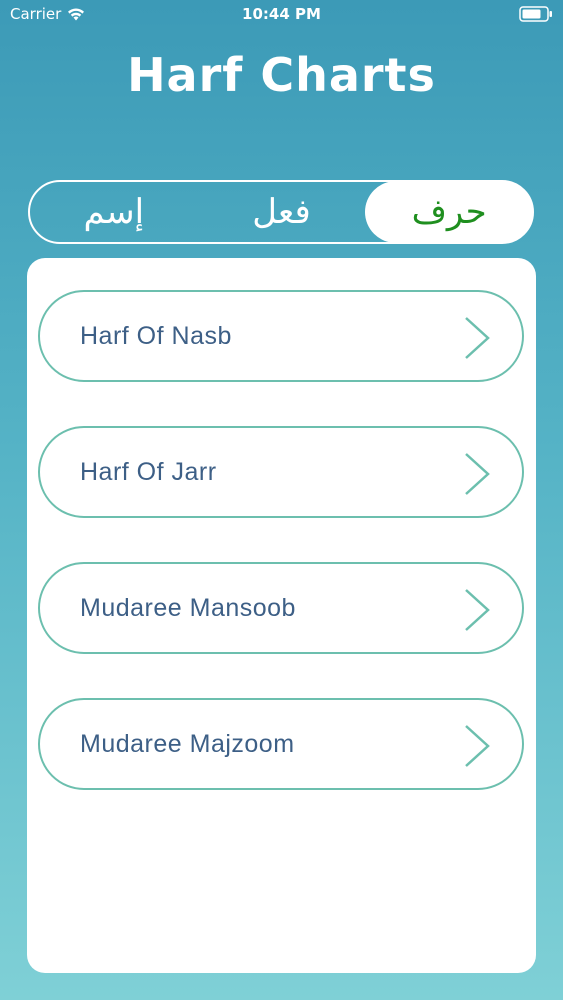 The width and height of the screenshot is (563, 1000). I want to click on status-time: 10:44 PM, so click(281, 14).